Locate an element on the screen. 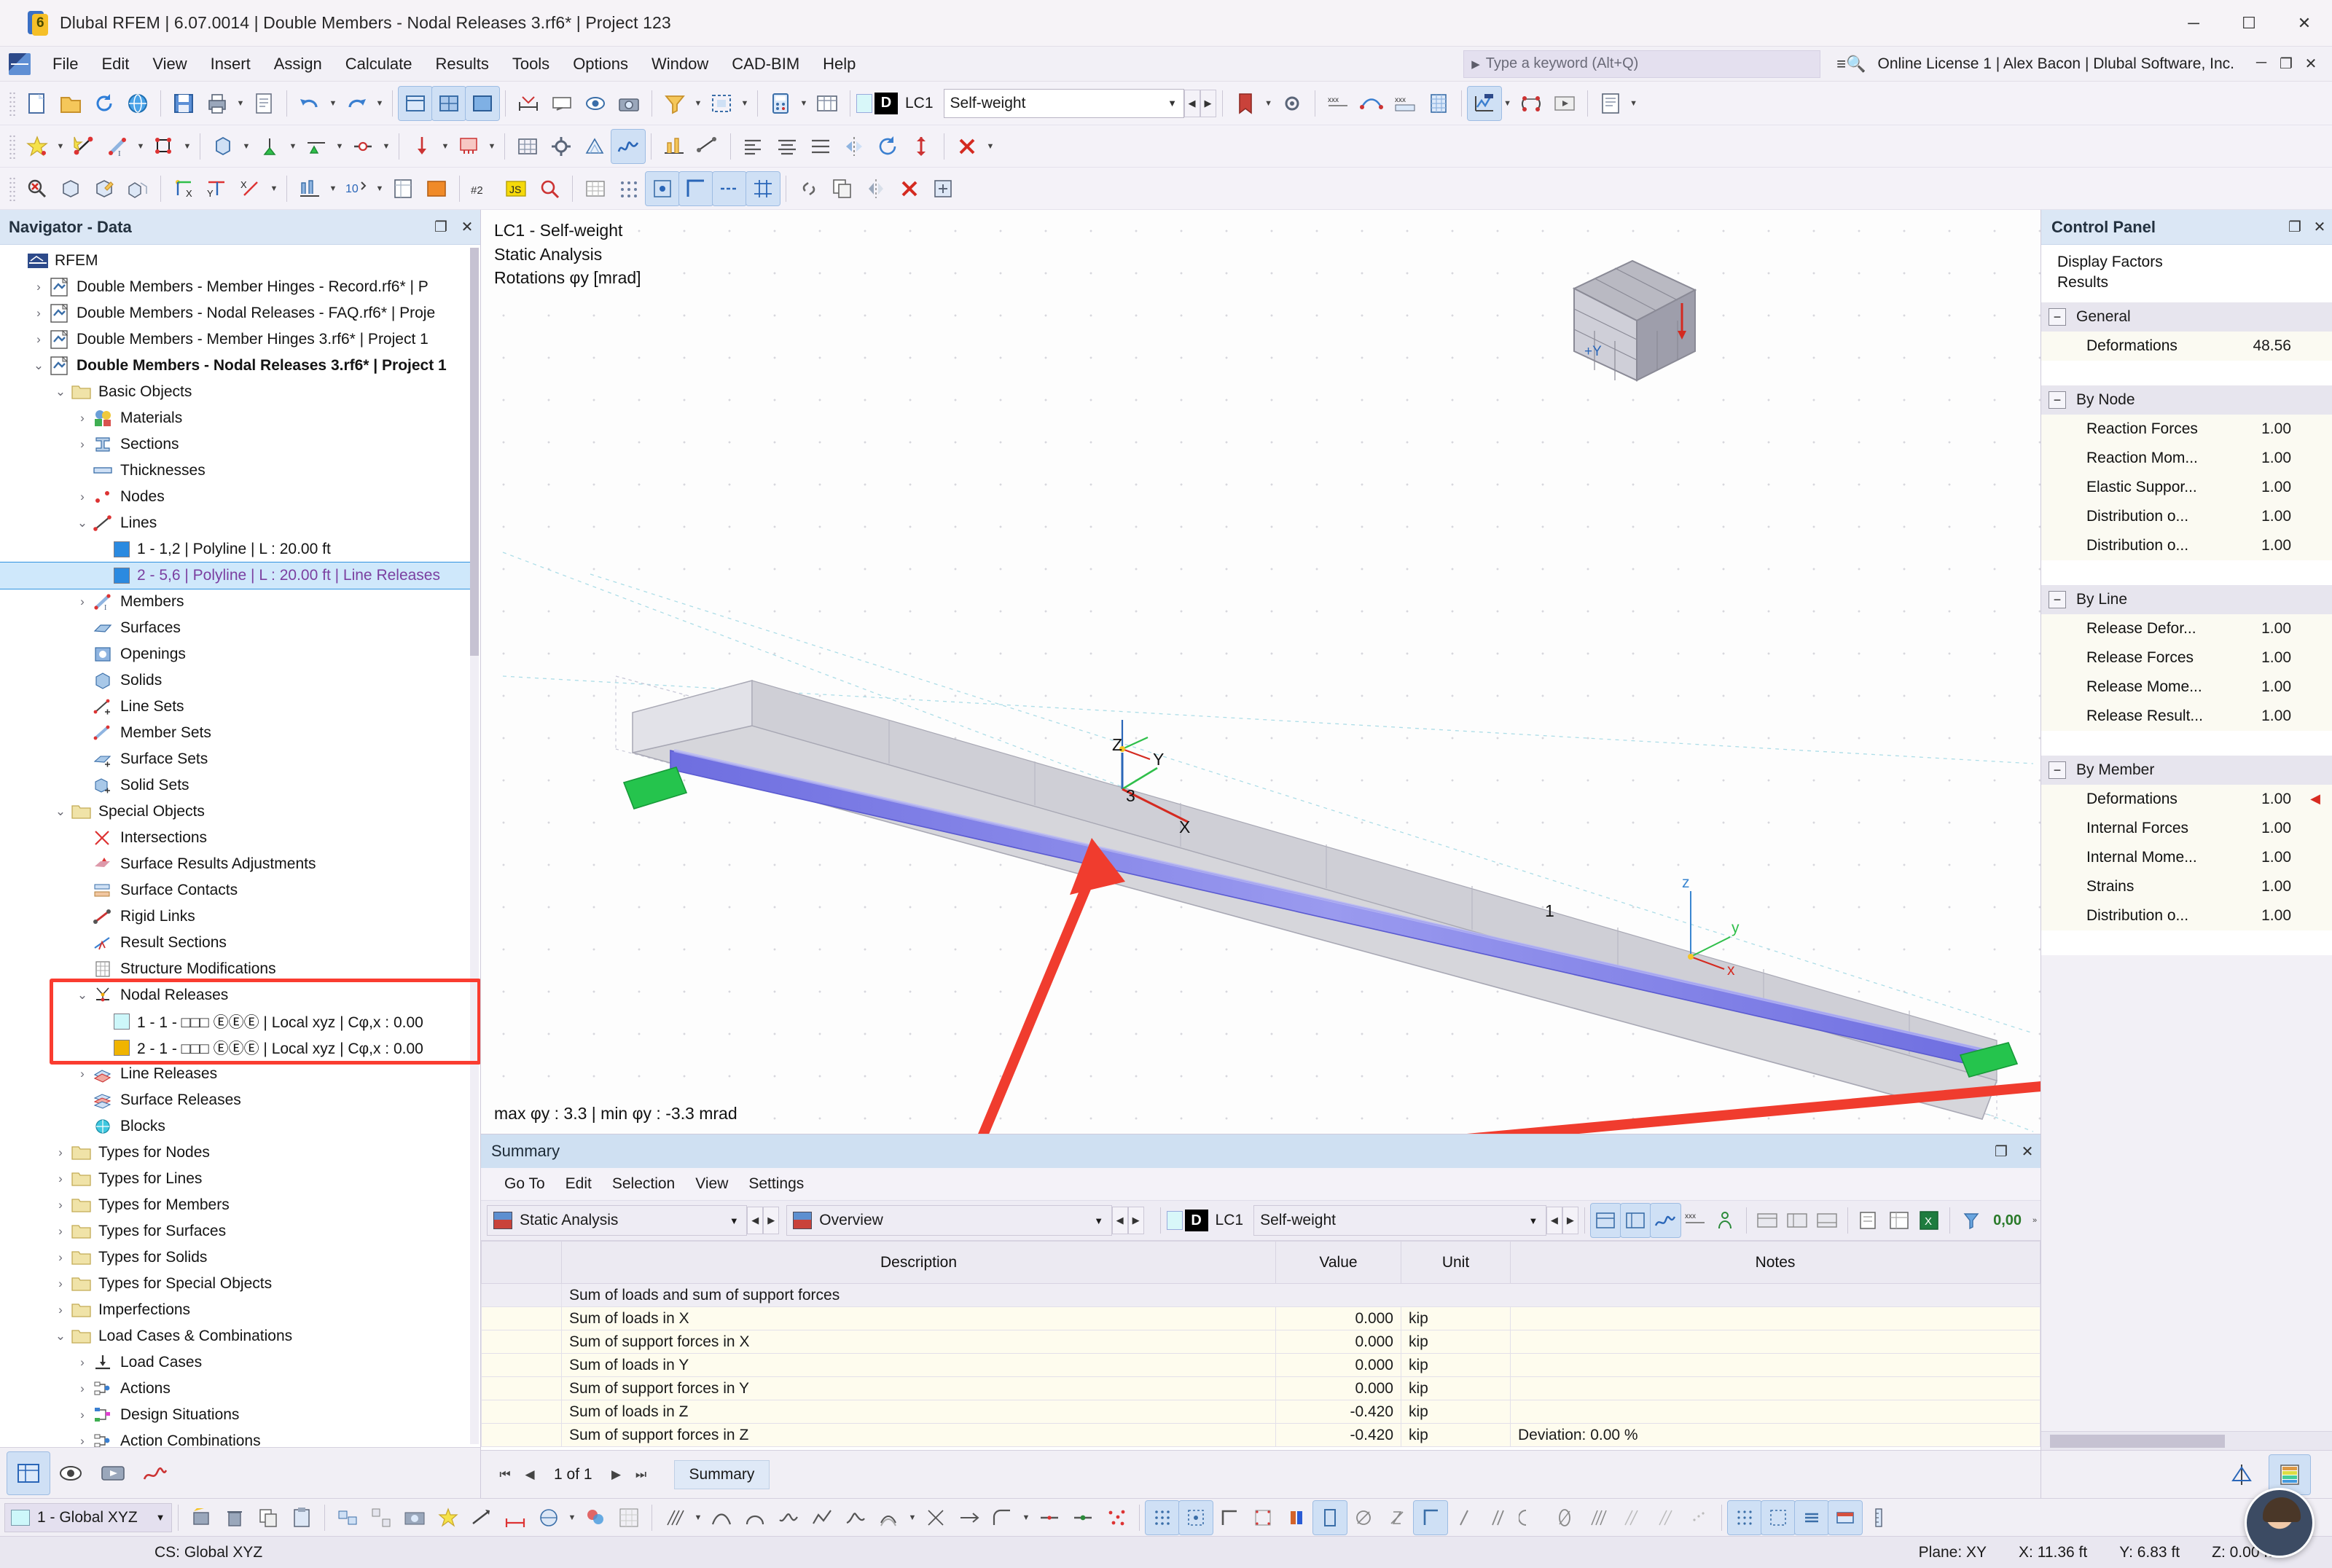 The width and height of the screenshot is (2332, 1568). layer-icon is located at coordinates (1811, 1517).